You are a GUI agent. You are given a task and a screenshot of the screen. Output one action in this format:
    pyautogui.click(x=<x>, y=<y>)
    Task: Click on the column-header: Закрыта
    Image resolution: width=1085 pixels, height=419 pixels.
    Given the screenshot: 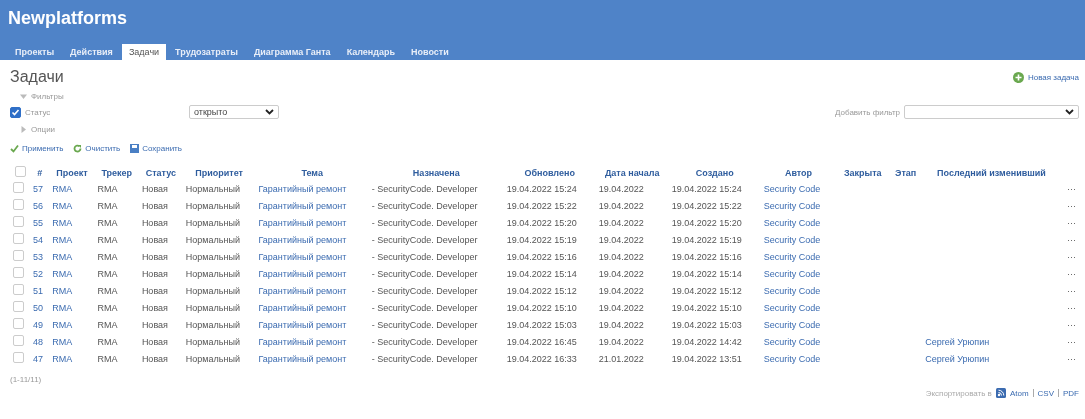 What is the action you would take?
    pyautogui.click(x=863, y=172)
    